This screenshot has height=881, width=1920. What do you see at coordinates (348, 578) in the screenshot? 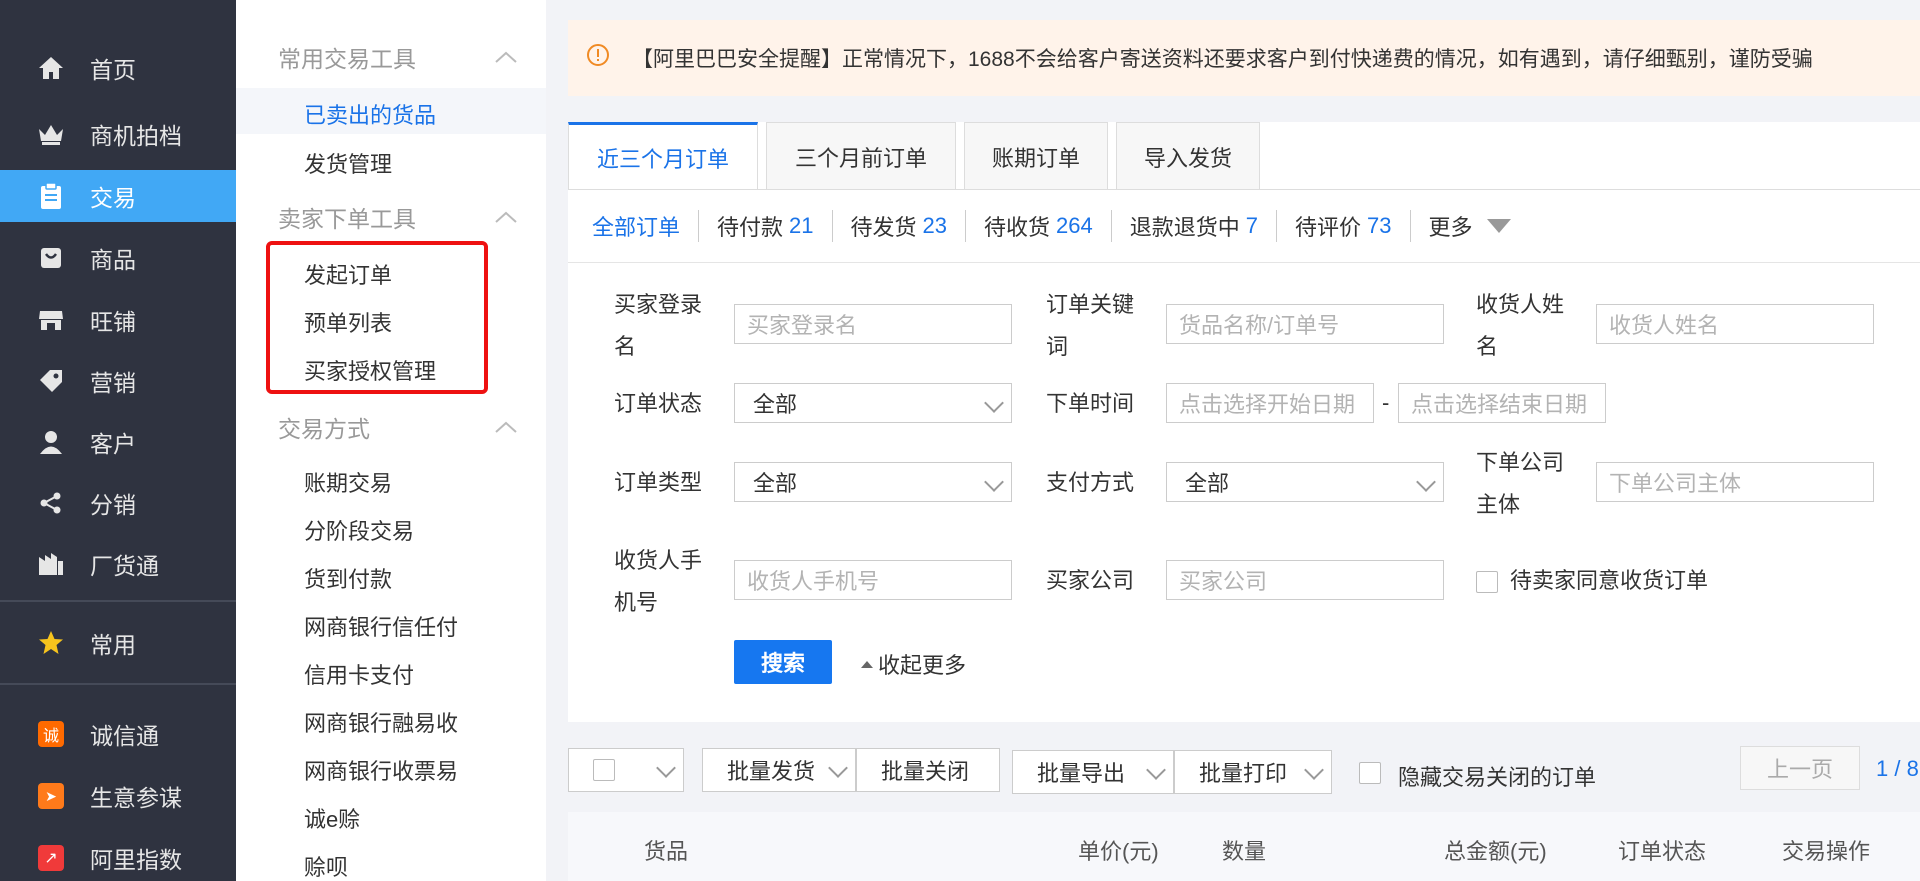
I see `submenu-item-cod: 货到付款` at bounding box center [348, 578].